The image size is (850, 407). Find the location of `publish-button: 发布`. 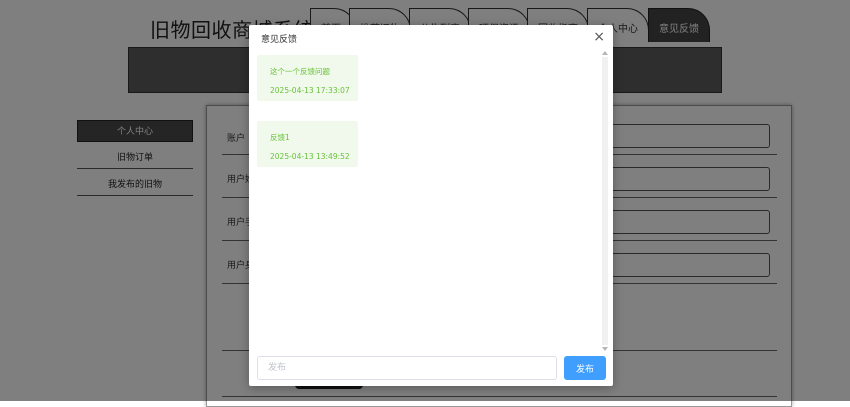

publish-button: 发布 is located at coordinates (585, 368).